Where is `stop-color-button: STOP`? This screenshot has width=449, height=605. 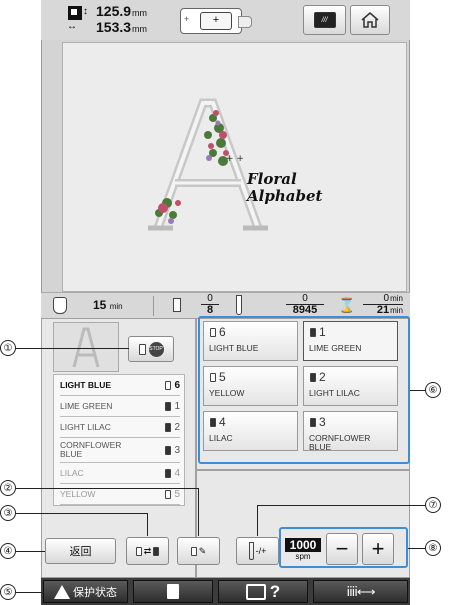 stop-color-button: STOP is located at coordinates (151, 349).